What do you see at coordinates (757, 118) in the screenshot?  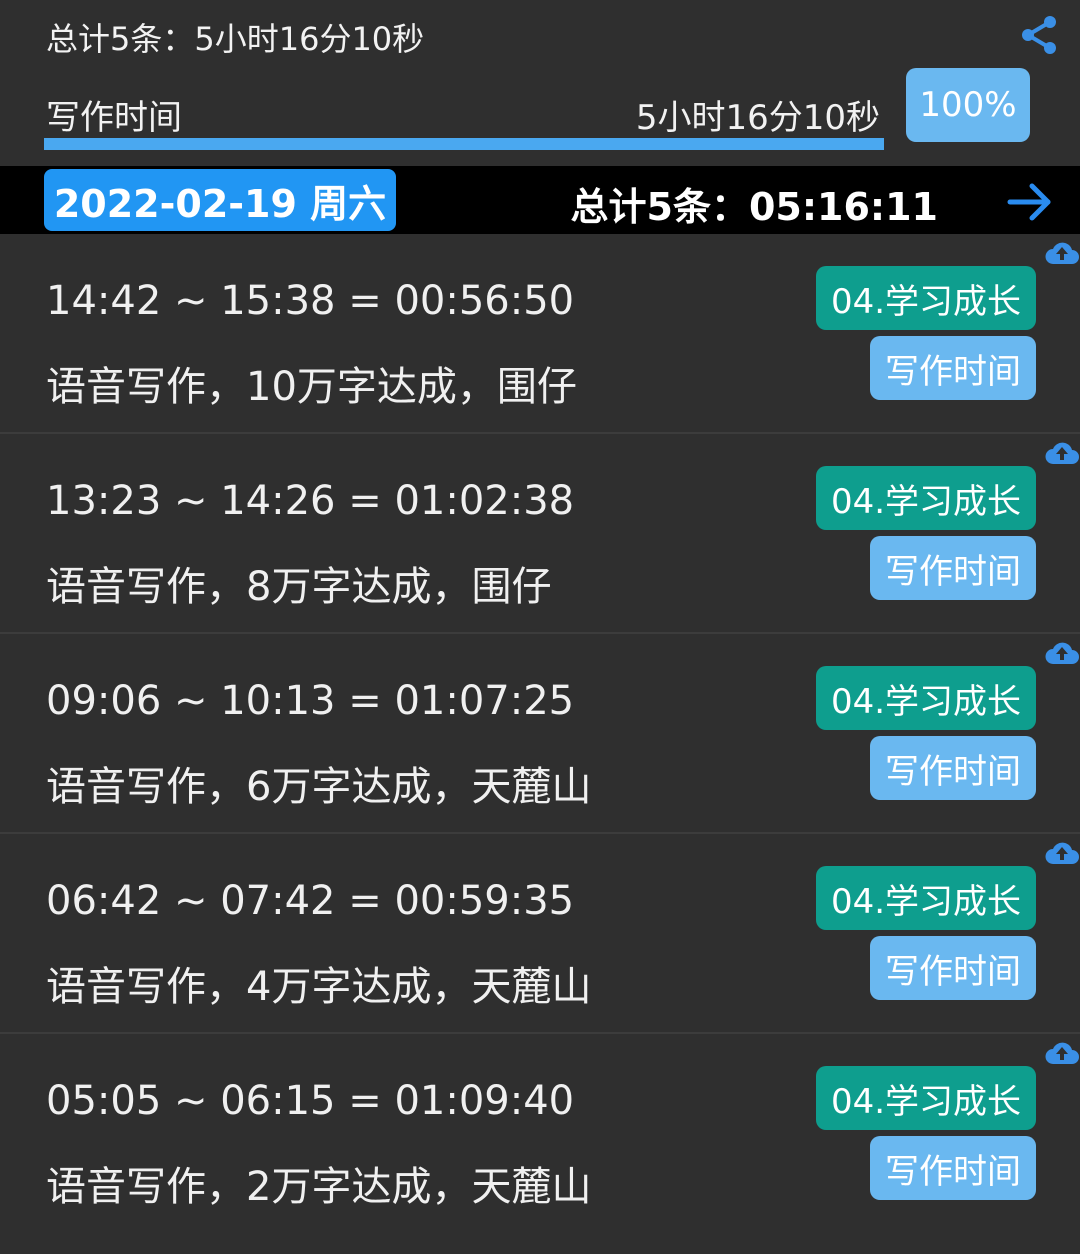 I see `category-duration: 5小时16分10秒` at bounding box center [757, 118].